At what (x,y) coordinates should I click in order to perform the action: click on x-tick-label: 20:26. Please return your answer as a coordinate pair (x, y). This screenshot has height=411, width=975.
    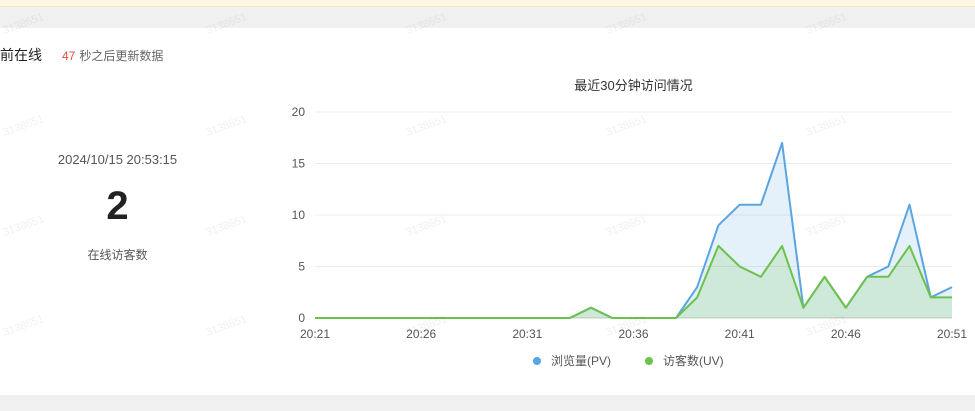
    Looking at the image, I should click on (421, 334).